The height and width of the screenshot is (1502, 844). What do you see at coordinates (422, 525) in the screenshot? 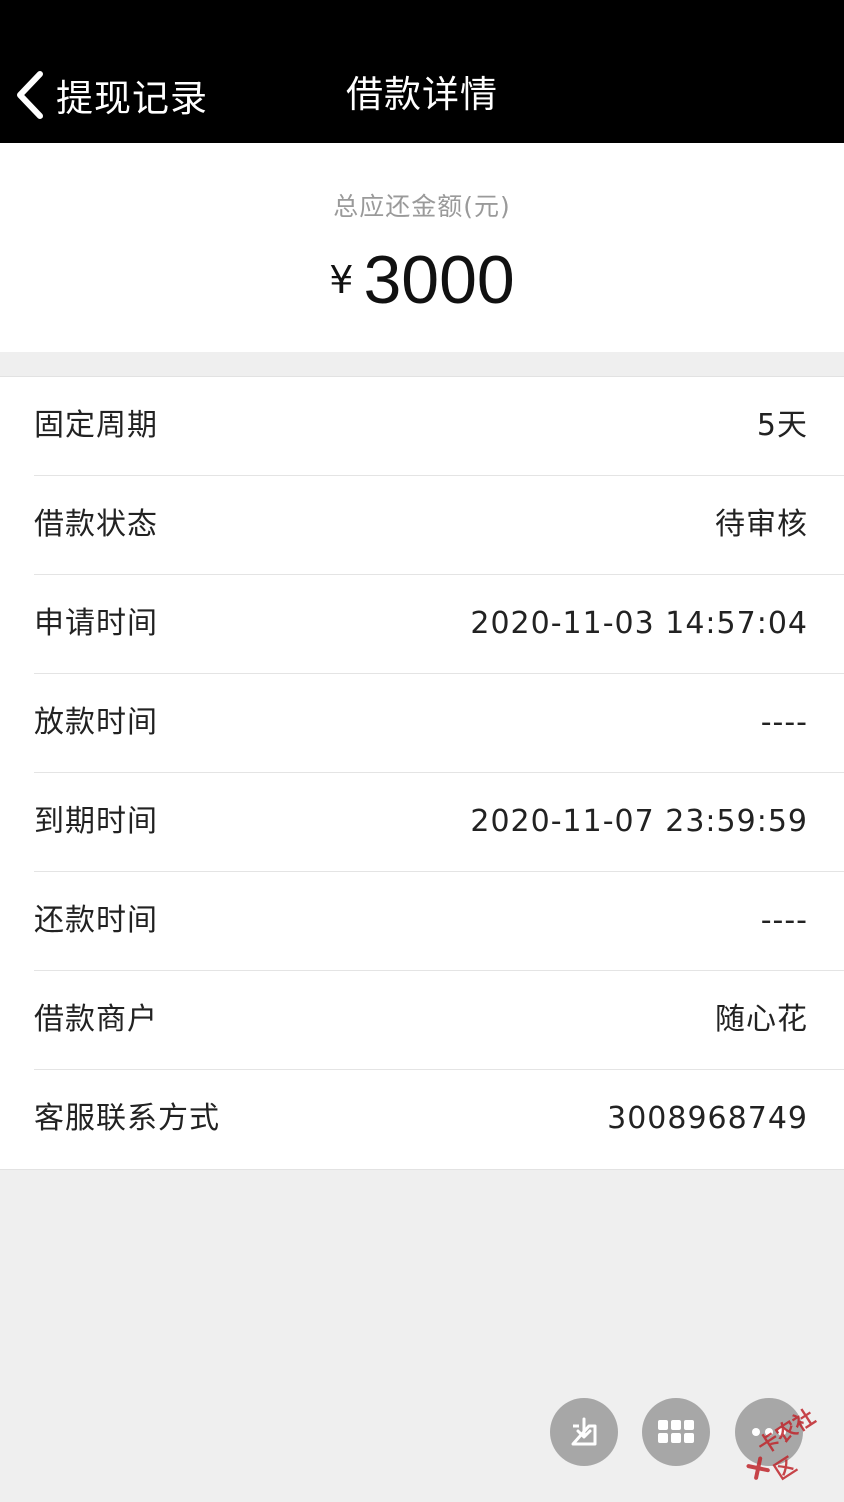
I see `detail-row-status: 借款状态 待审核` at bounding box center [422, 525].